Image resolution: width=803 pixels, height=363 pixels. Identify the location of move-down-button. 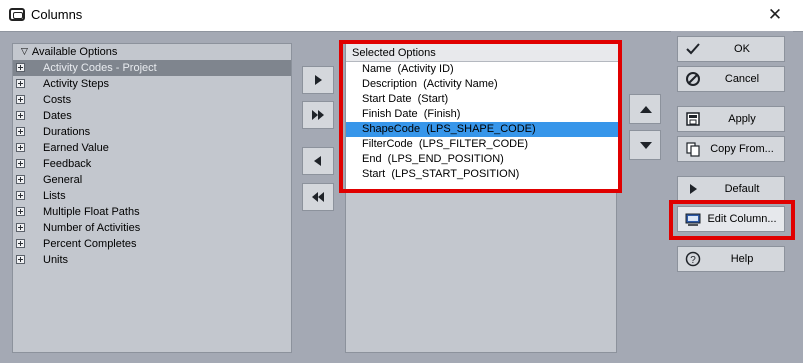
(645, 145).